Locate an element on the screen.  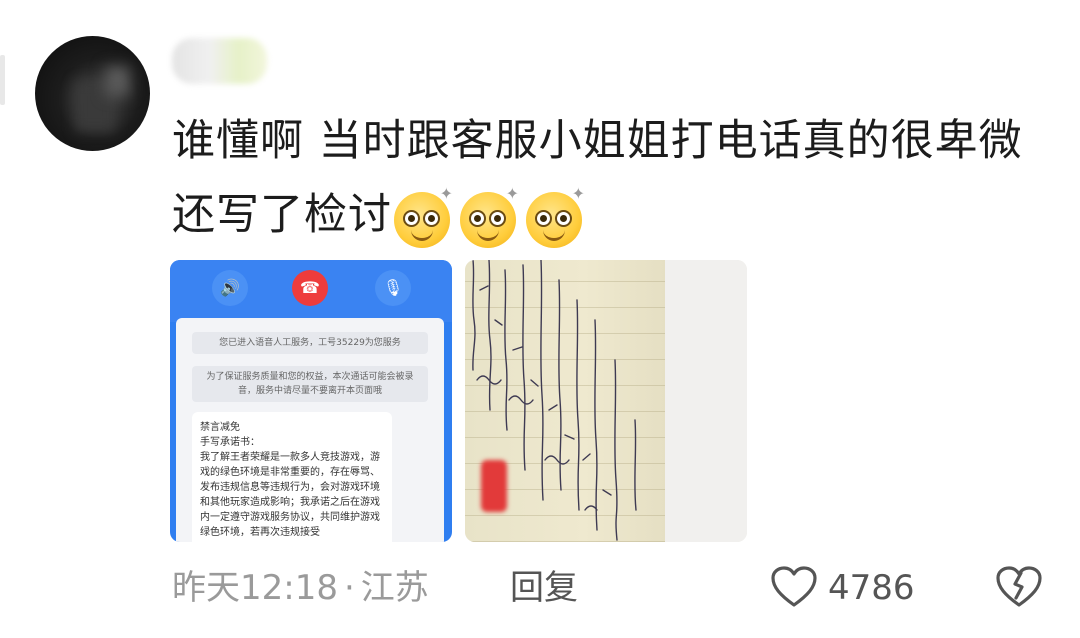
comment-meta: 昨天12:18 · 江苏 is located at coordinates (300, 588).